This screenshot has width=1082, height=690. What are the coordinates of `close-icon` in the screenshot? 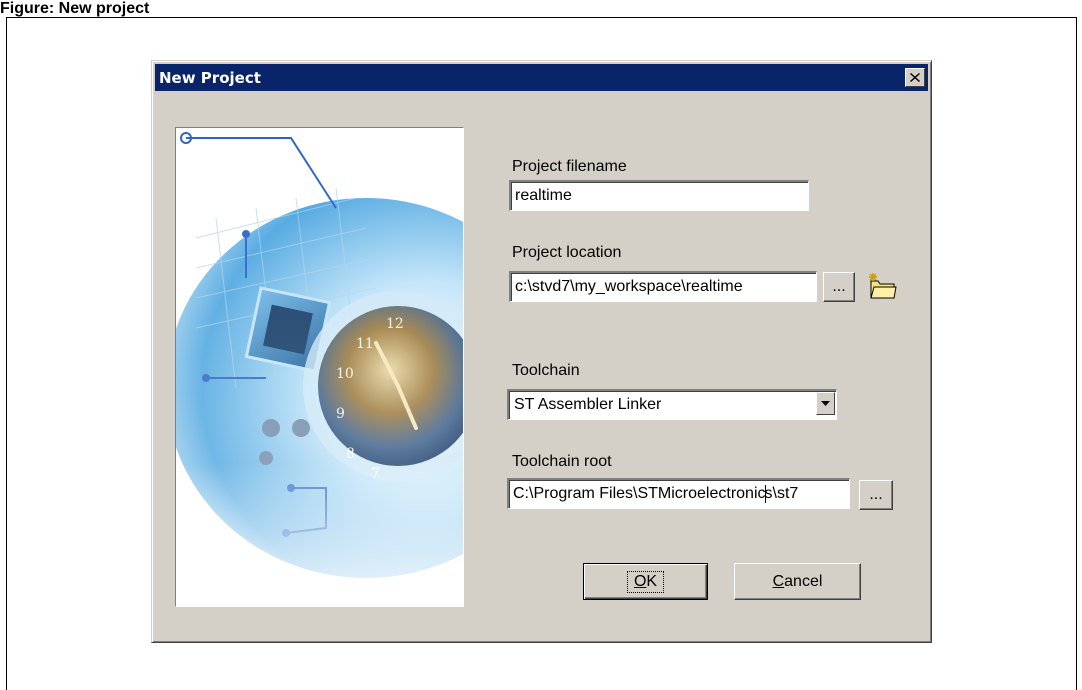 It's located at (915, 77).